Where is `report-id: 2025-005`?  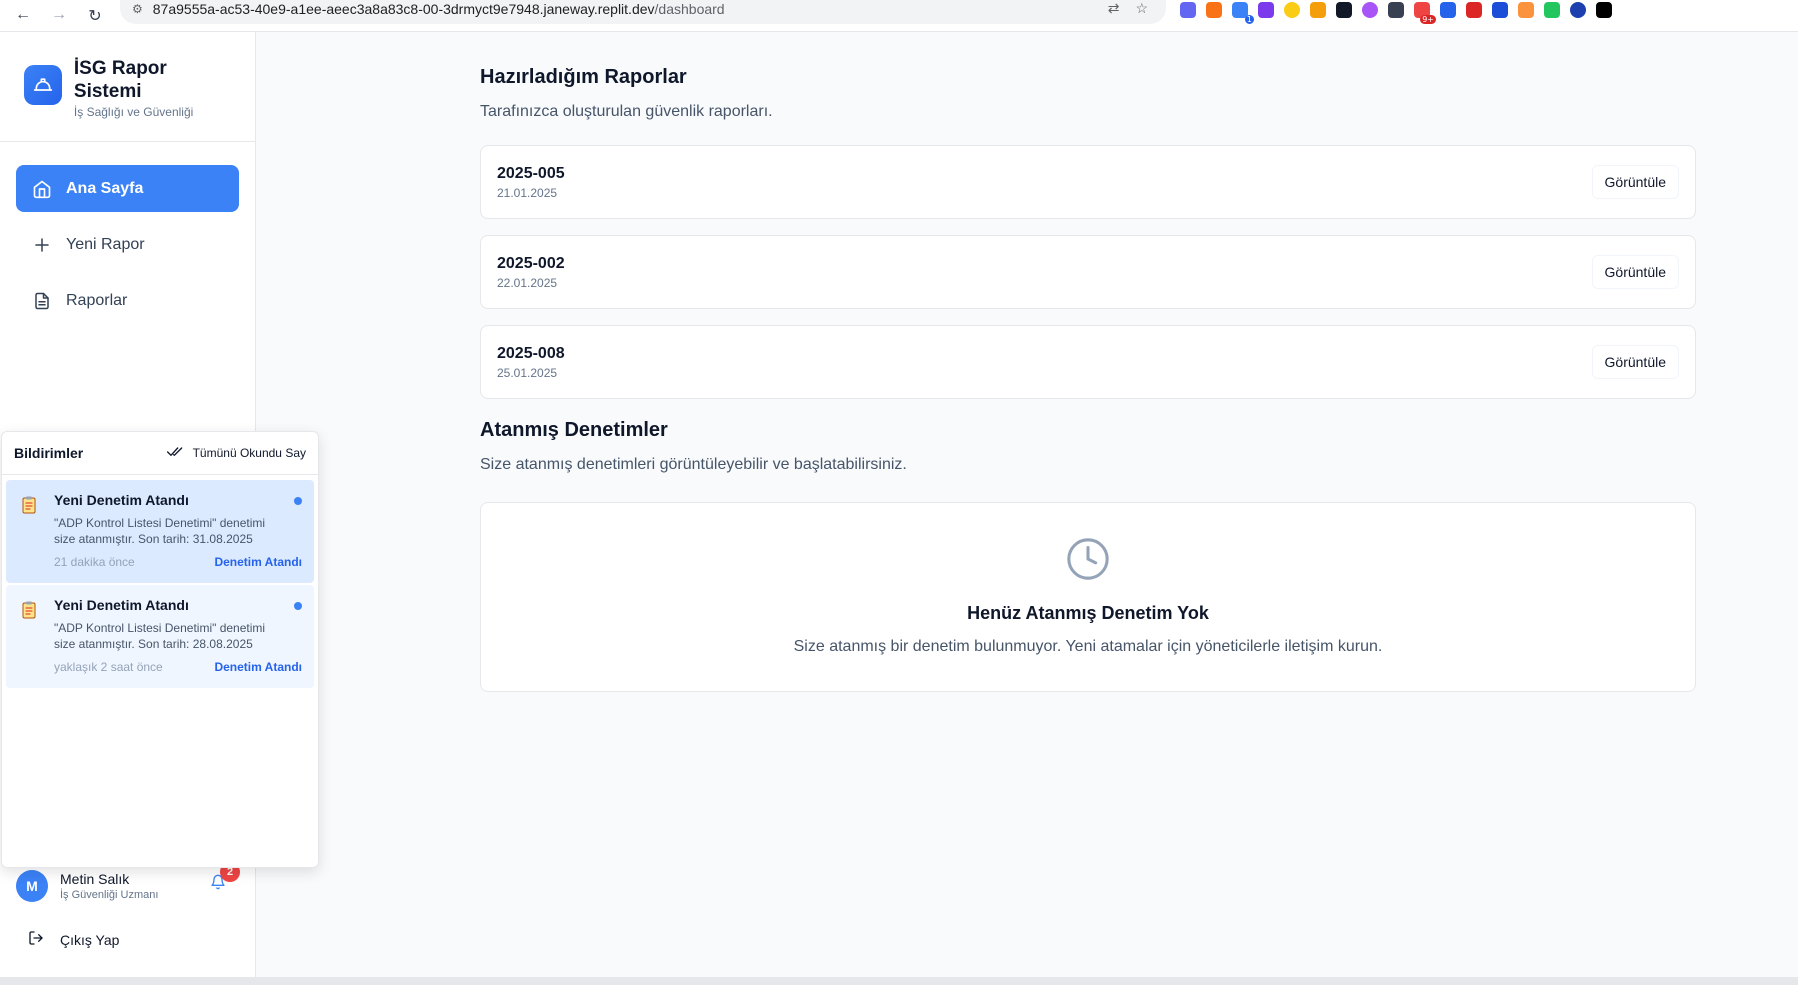
report-id: 2025-005 is located at coordinates (531, 173).